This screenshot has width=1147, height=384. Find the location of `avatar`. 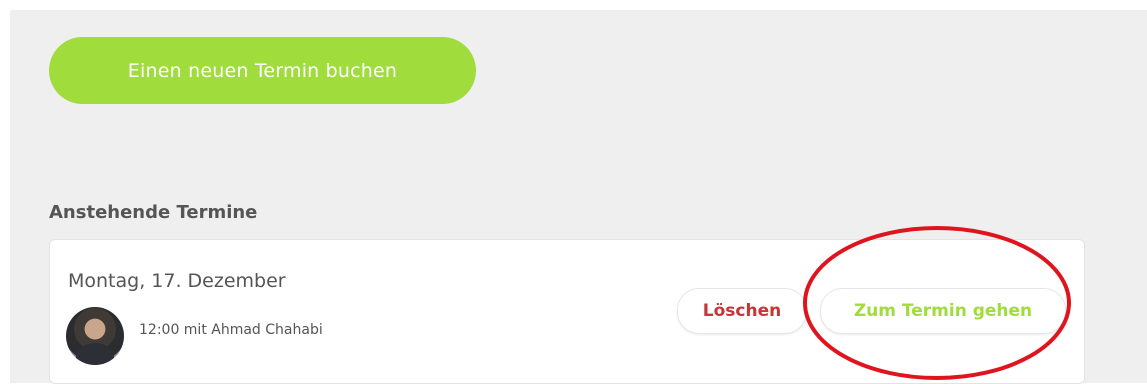

avatar is located at coordinates (95, 336).